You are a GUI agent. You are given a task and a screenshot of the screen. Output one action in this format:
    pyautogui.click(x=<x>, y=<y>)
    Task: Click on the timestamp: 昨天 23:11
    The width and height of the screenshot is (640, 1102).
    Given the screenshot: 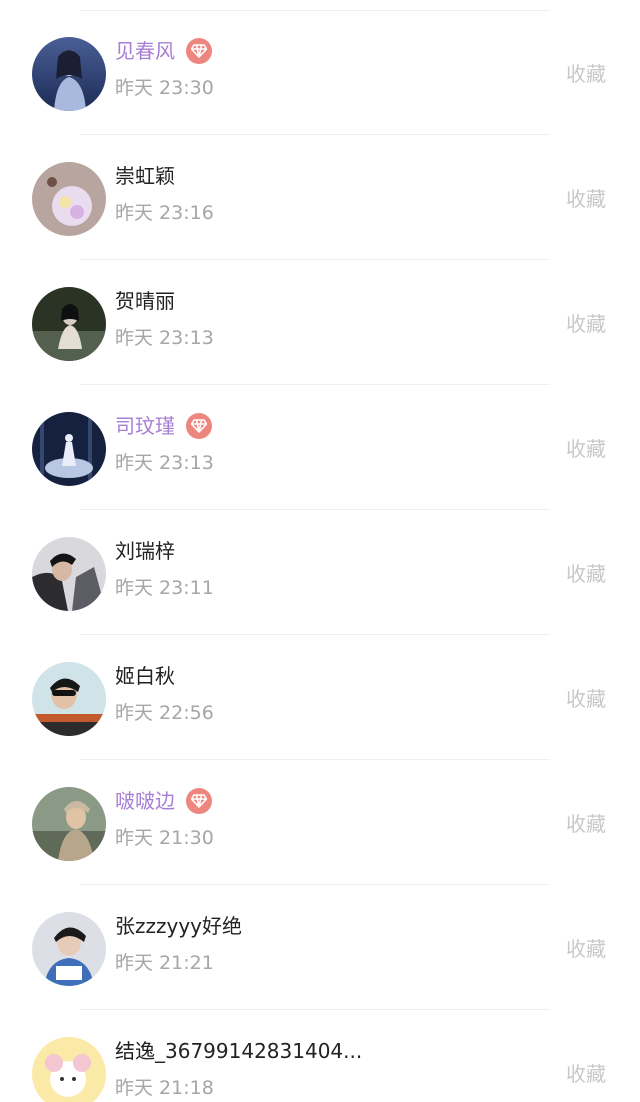 What is the action you would take?
    pyautogui.click(x=164, y=588)
    